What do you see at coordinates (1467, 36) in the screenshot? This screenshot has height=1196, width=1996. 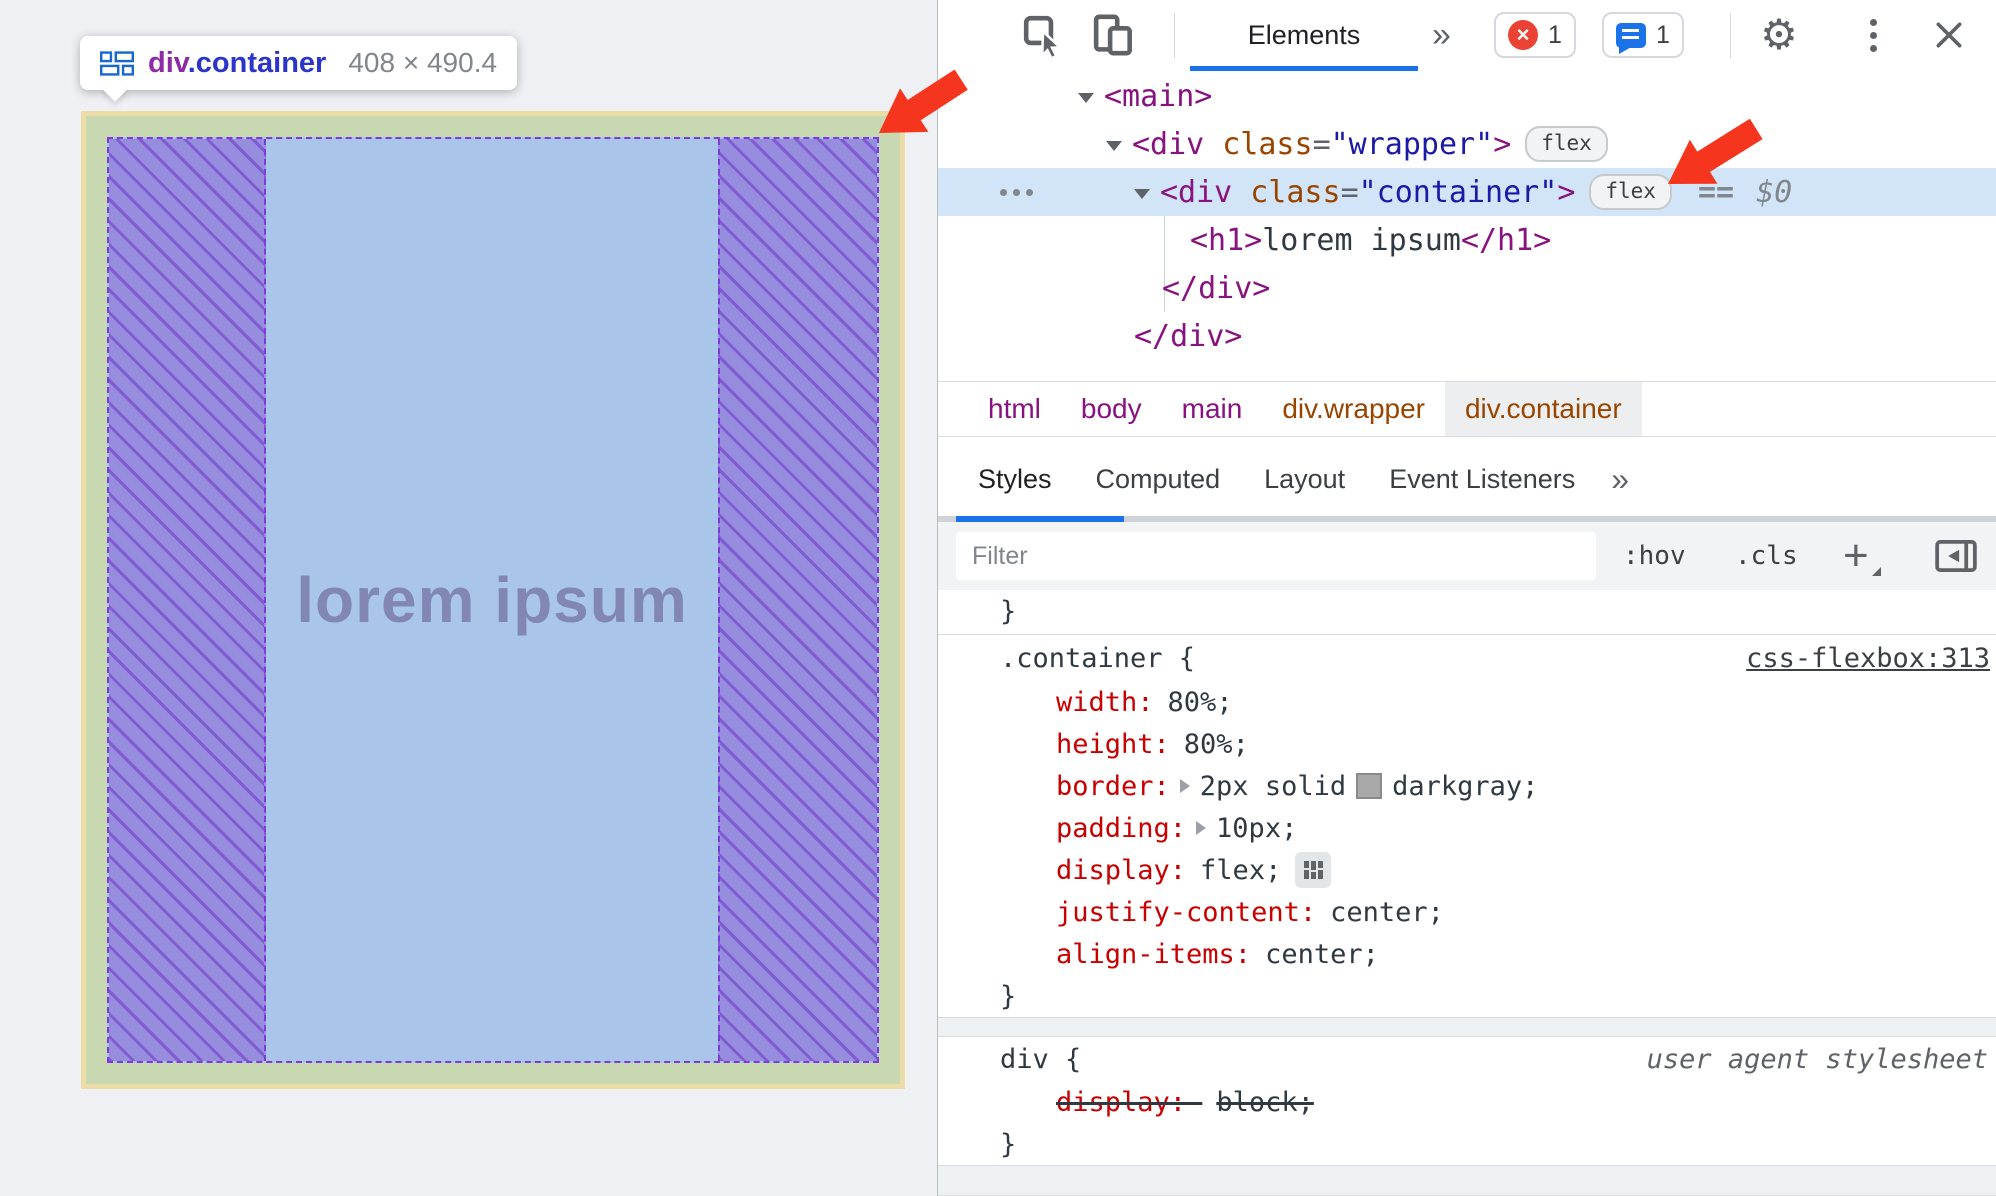 I see `devtools-toolbar: Elements » × 1 1 ⚙` at bounding box center [1467, 36].